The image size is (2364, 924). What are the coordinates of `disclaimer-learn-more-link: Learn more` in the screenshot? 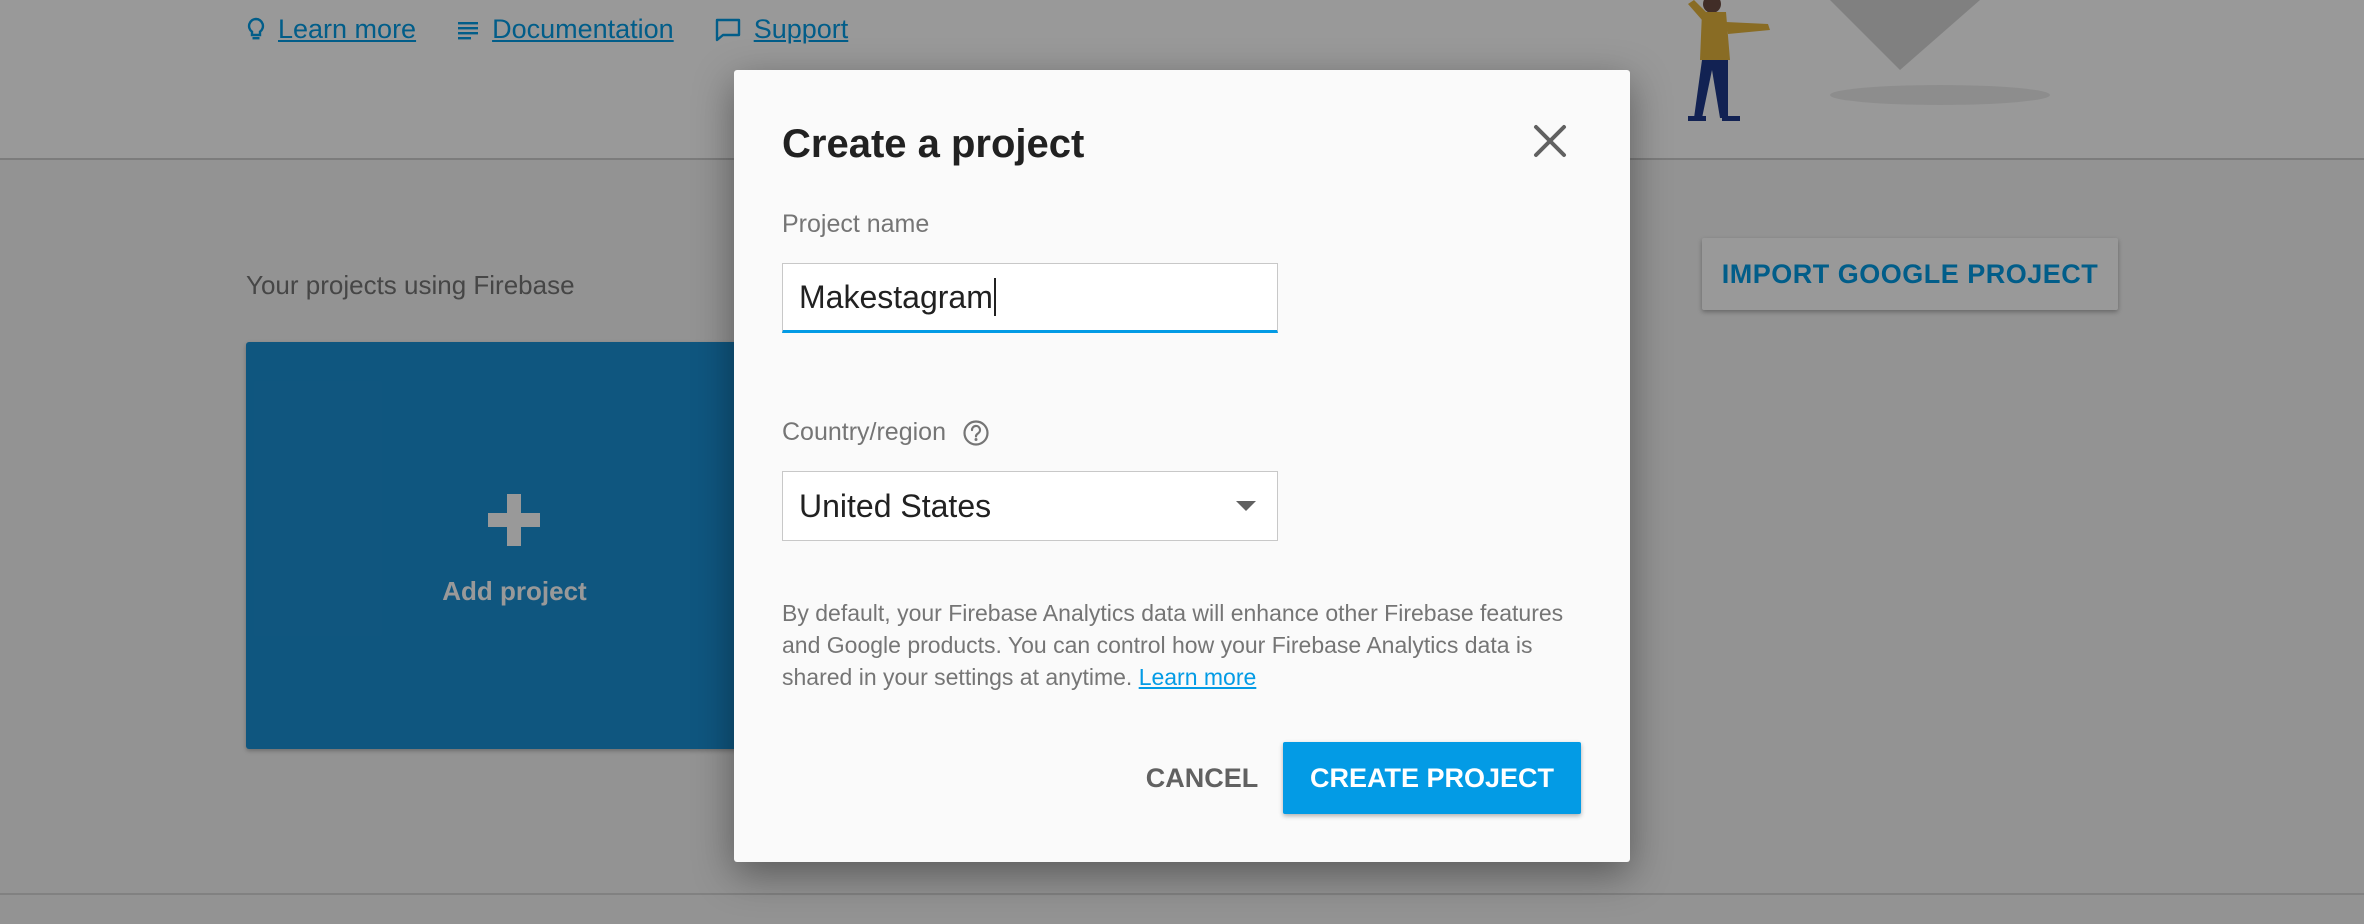 It's located at (1198, 677).